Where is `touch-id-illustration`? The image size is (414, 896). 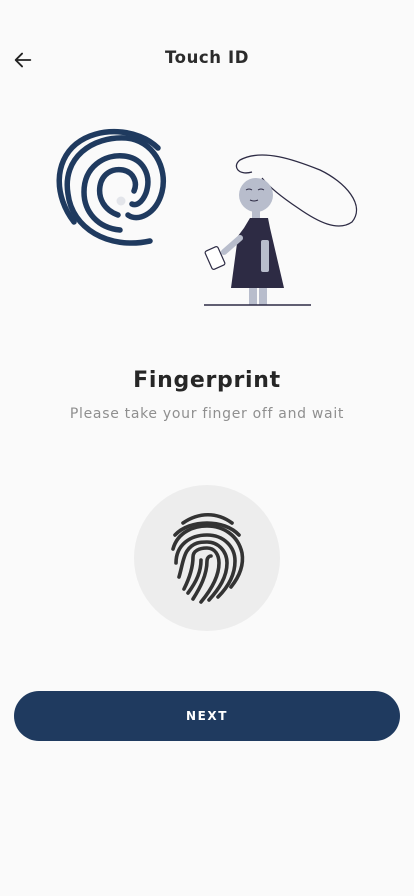
touch-id-illustration is located at coordinates (207, 217).